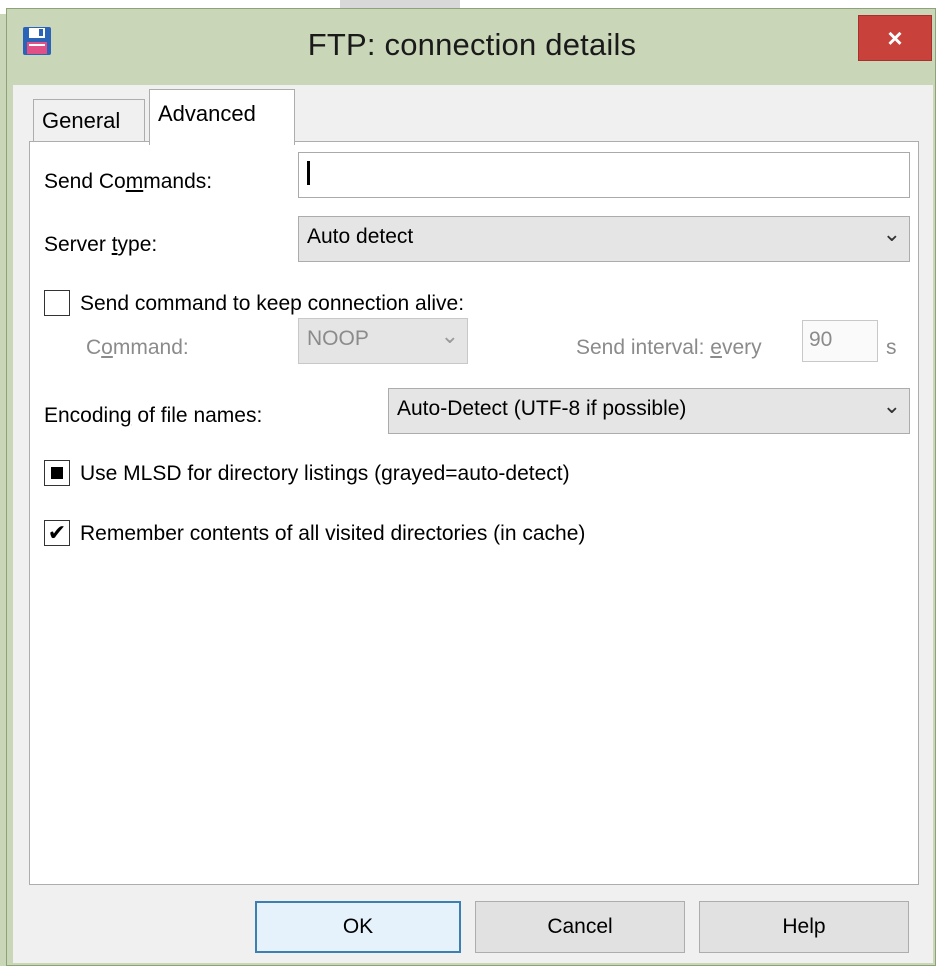 This screenshot has width=936, height=966. What do you see at coordinates (383, 341) in the screenshot?
I see `command-select: NOOP ⌄` at bounding box center [383, 341].